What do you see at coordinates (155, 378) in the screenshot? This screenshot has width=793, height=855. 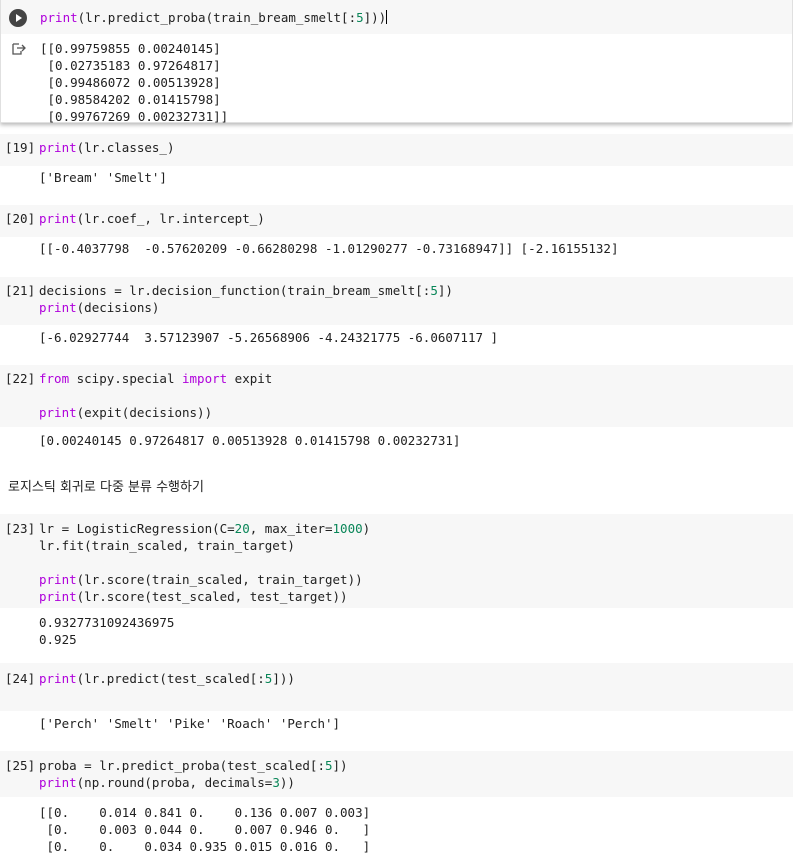 I see `code-line: from scipy.special import expit` at bounding box center [155, 378].